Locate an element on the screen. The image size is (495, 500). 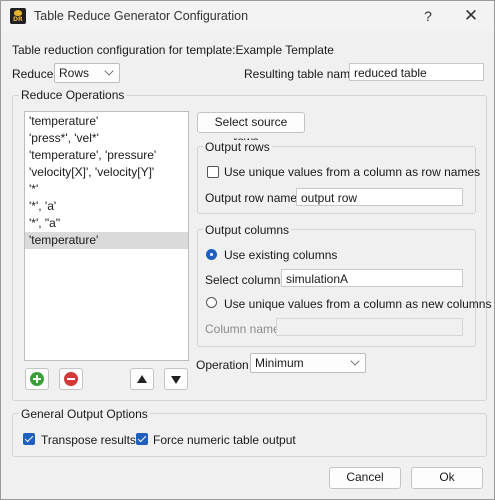
list-item: 'velocity[X]', 'velocity[Y]' is located at coordinates (106, 172).